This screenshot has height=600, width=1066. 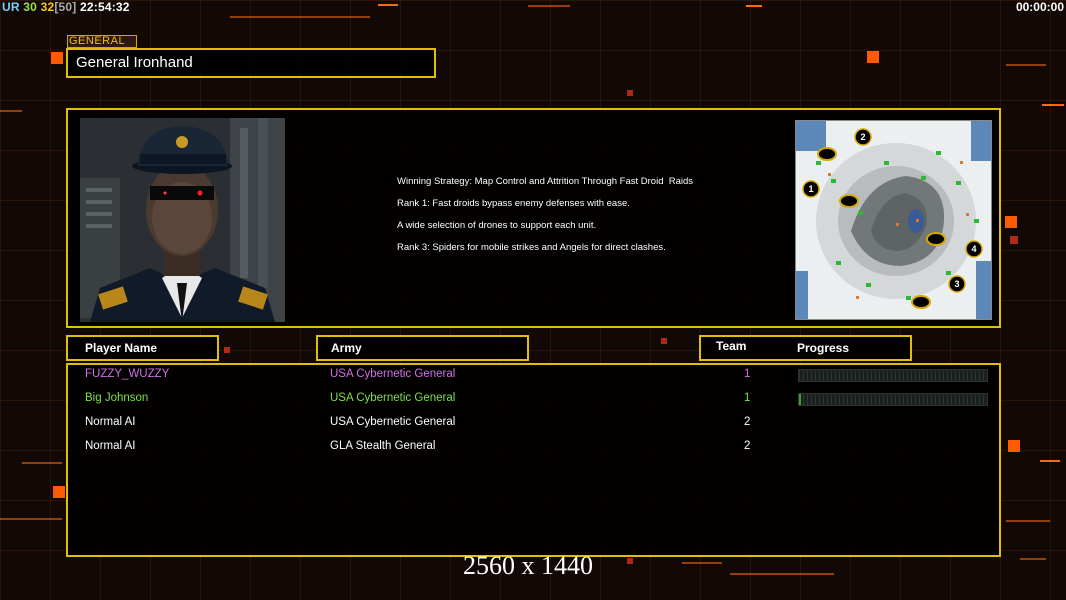 I want to click on general-section-label: GENERAL, so click(x=102, y=41).